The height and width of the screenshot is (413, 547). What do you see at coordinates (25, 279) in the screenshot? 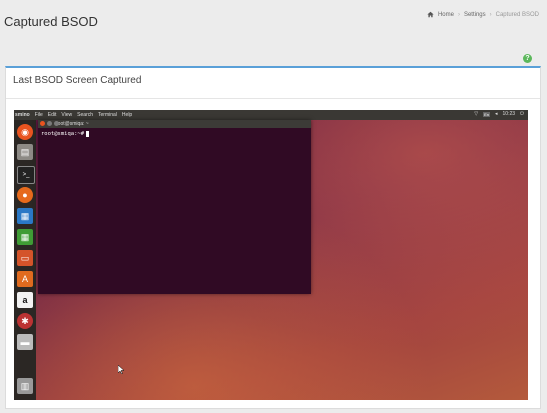
I see `software-center-icon: A` at bounding box center [25, 279].